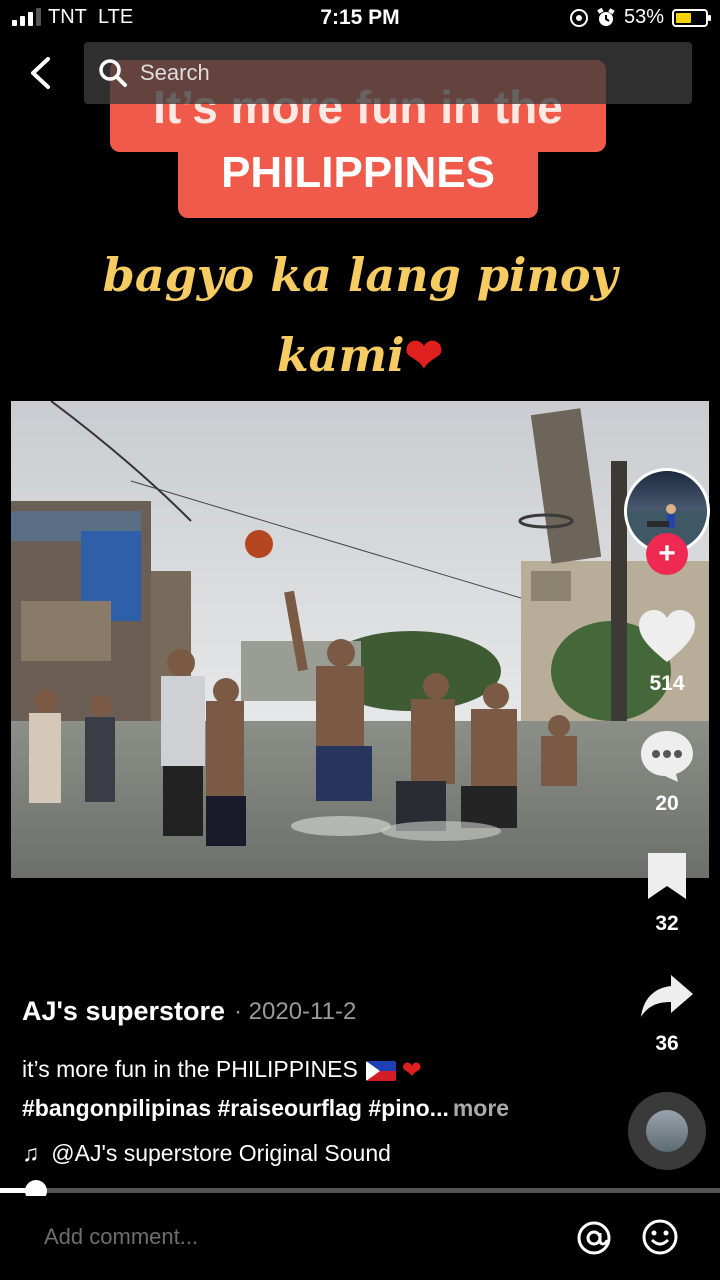  I want to click on caption-text: it’s more fun in the PHILIPPINES ❤, so click(222, 1070).